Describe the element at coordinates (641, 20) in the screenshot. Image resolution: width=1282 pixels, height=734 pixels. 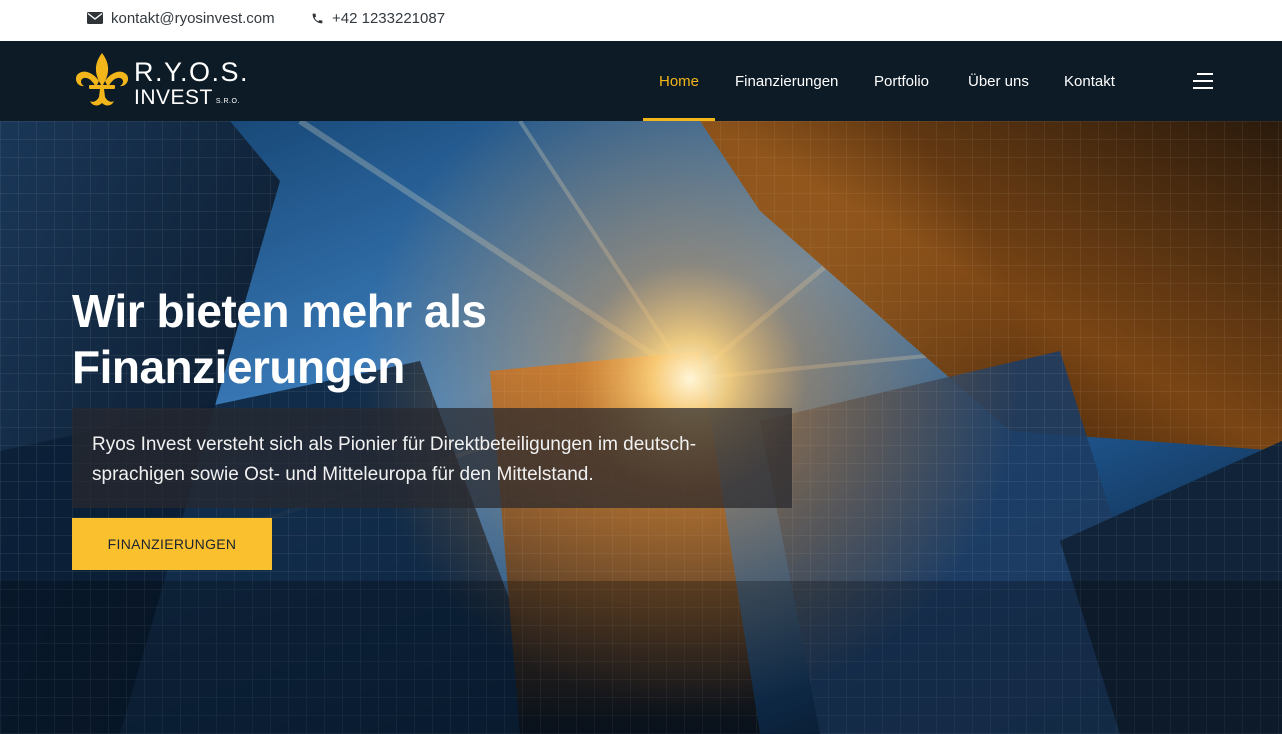
I see `contact-bar: kontakt@ryosinvest.com +42 1233221087` at that location.